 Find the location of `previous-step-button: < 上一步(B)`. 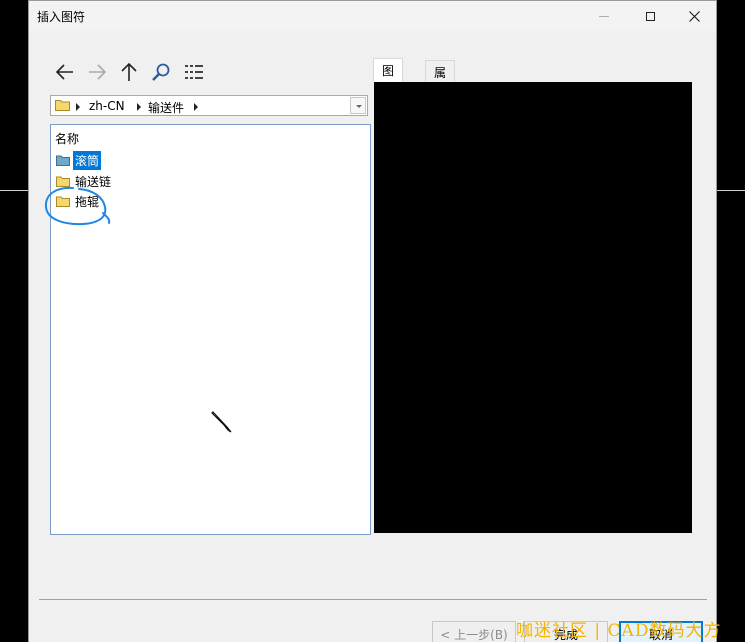

previous-step-button: < 上一步(B) is located at coordinates (474, 631).